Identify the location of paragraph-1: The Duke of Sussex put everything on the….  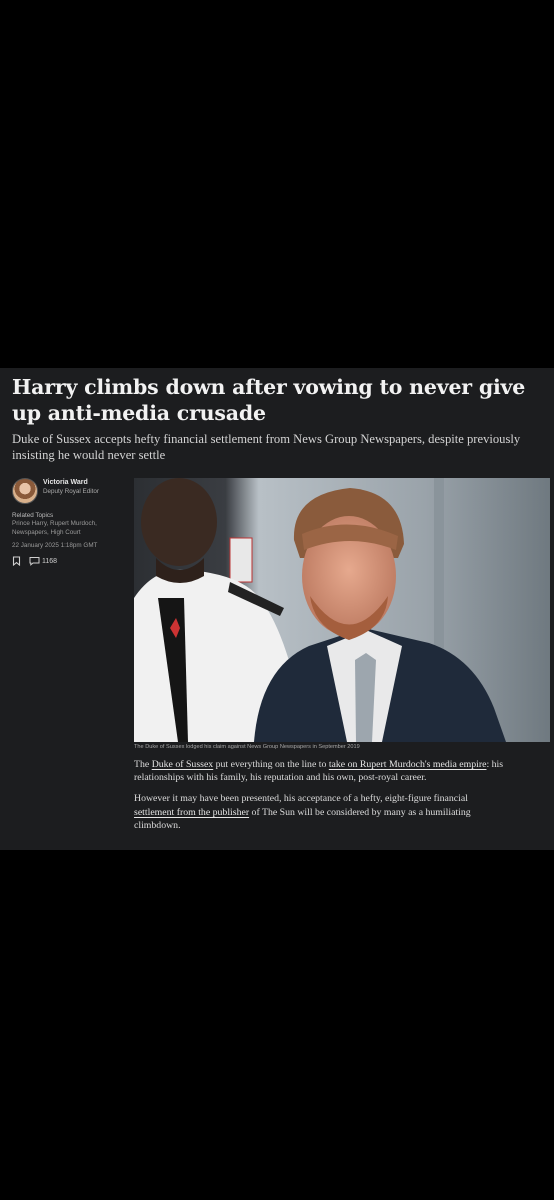
(320, 771).